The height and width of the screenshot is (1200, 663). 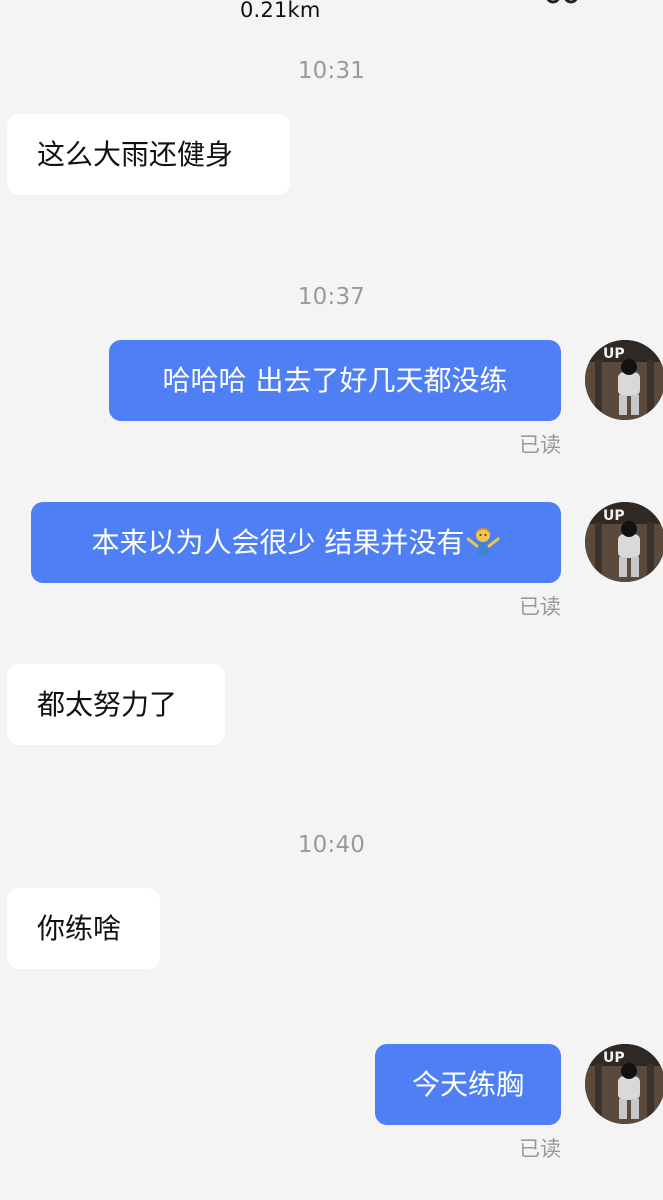 I want to click on outgoing-message-bubble: 哈哈哈 出去了好几天都没练, so click(x=335, y=380).